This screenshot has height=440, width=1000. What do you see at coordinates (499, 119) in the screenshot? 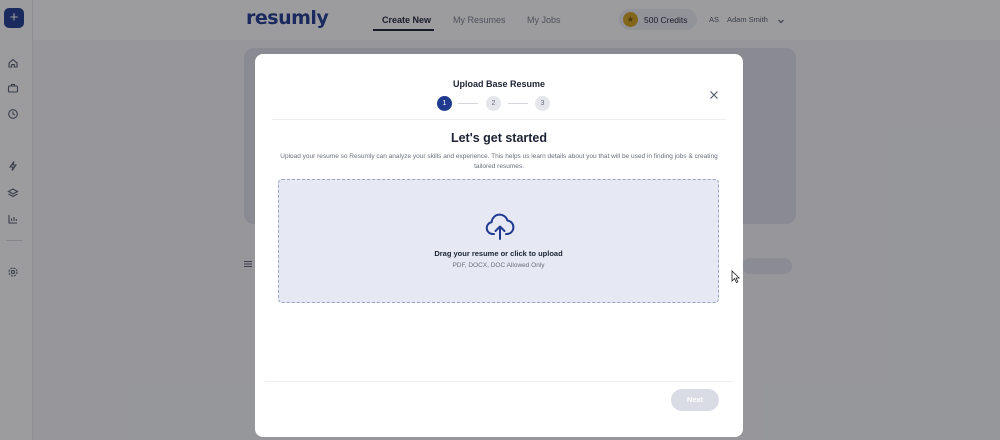
I see `modal-divider` at bounding box center [499, 119].